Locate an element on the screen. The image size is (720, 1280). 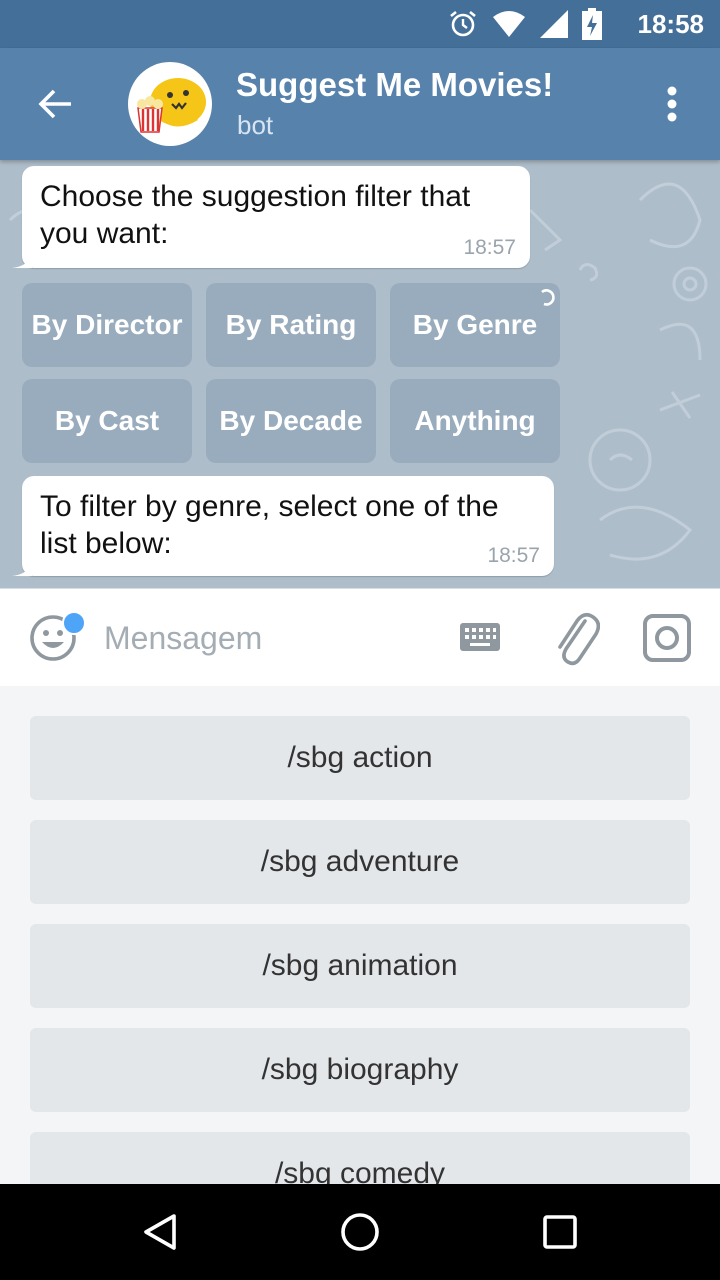
bot-avatar-icon is located at coordinates (171, 105).